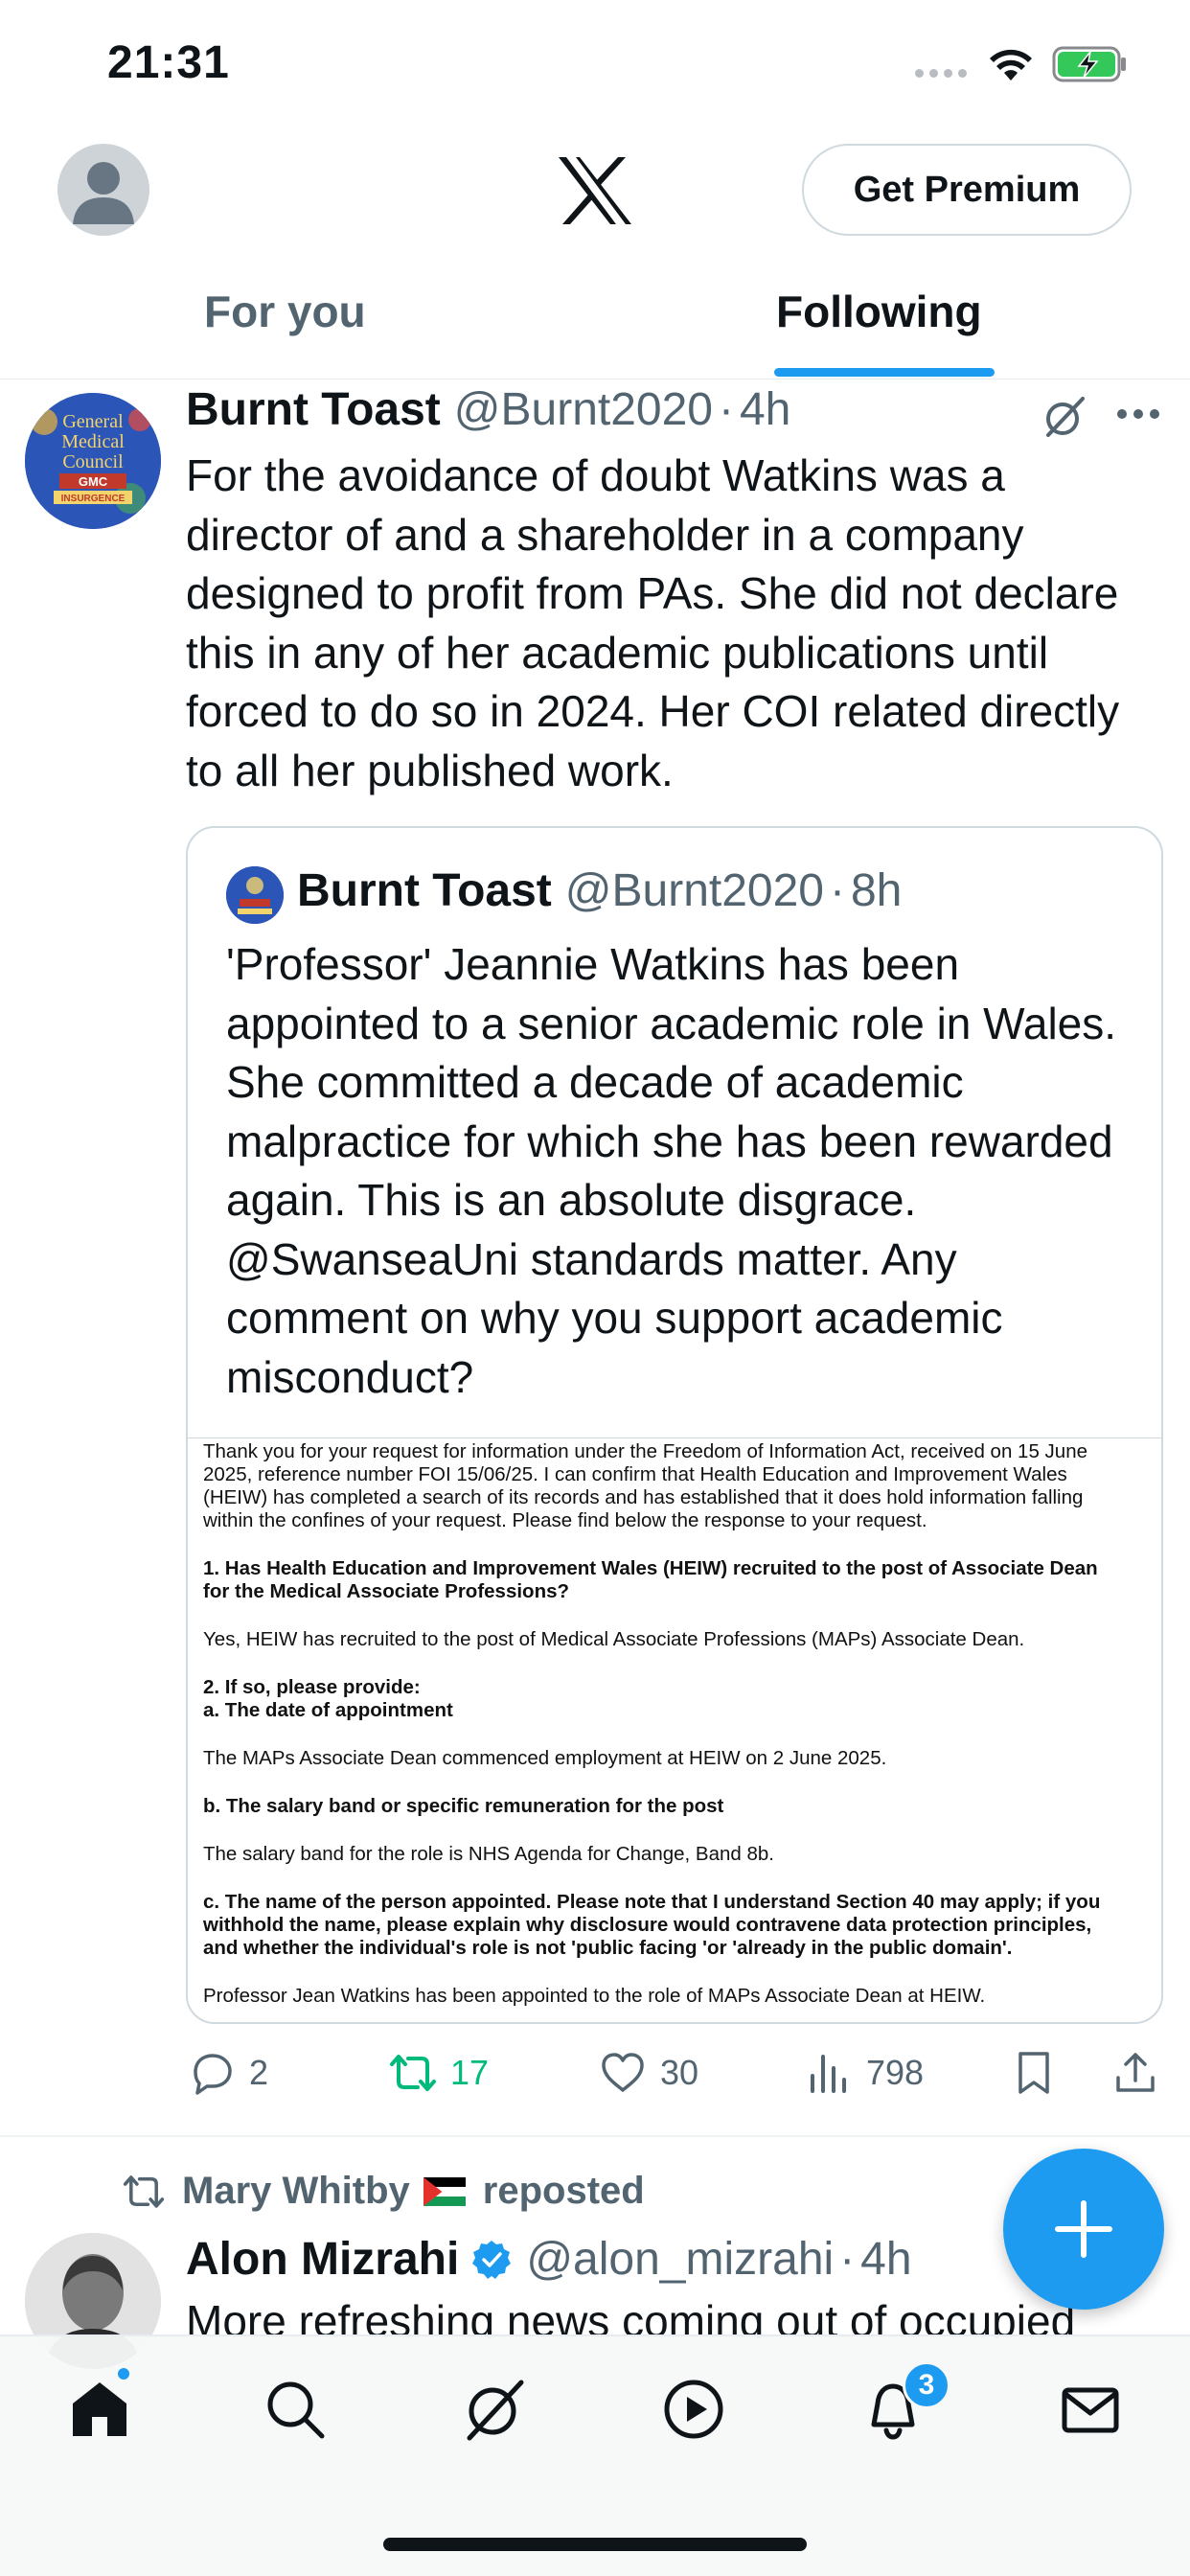 The height and width of the screenshot is (2576, 1190). What do you see at coordinates (563, 2191) in the screenshot?
I see `reposted-label: reposted` at bounding box center [563, 2191].